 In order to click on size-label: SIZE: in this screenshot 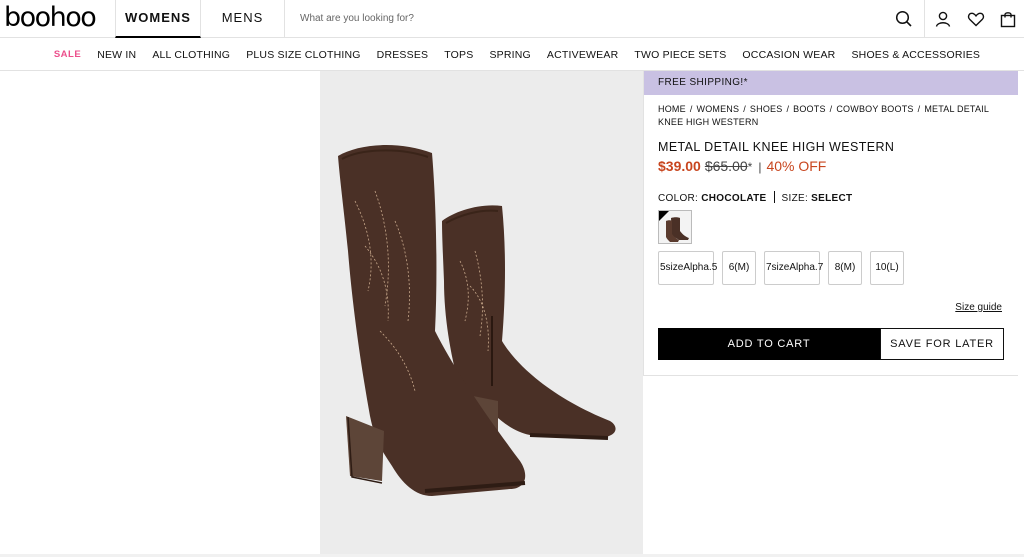, I will do `click(795, 198)`.